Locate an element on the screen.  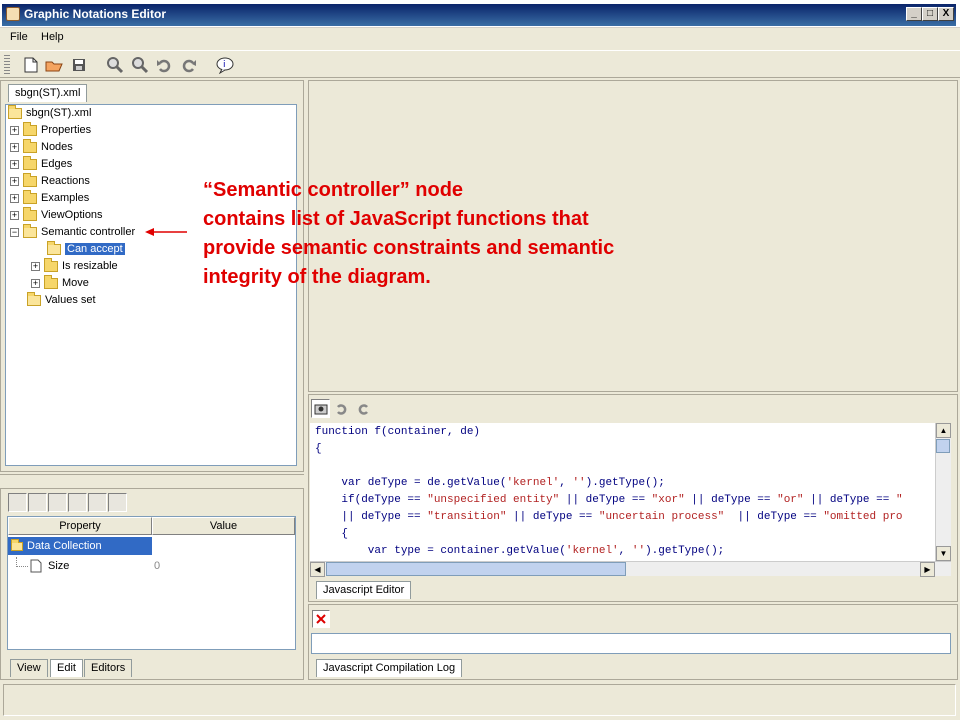
status-bar is located at coordinates (479, 700).